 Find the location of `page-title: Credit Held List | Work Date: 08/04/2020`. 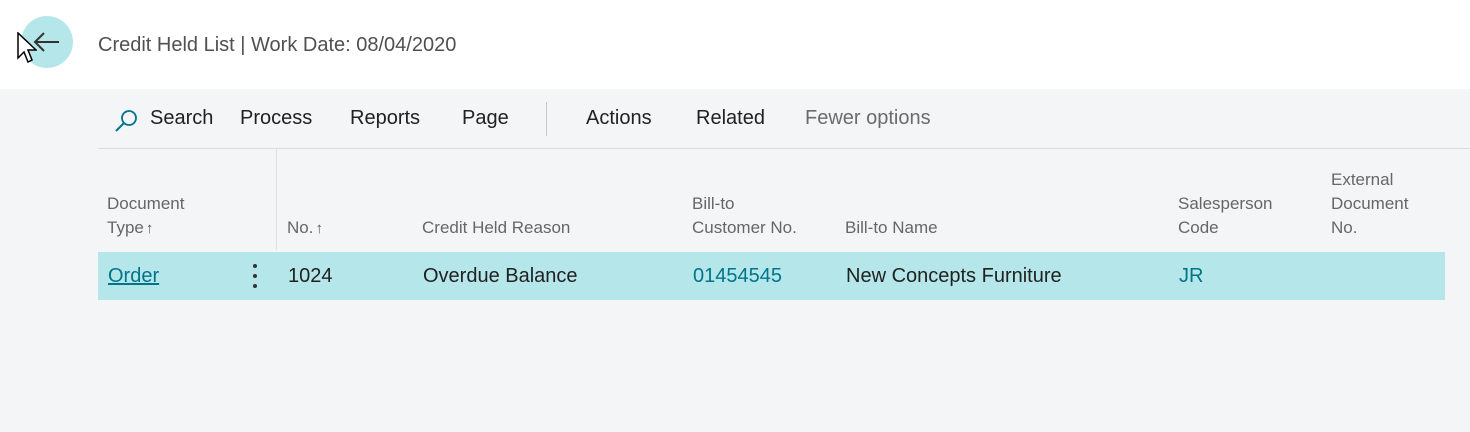

page-title: Credit Held List | Work Date: 08/04/2020 is located at coordinates (277, 45).